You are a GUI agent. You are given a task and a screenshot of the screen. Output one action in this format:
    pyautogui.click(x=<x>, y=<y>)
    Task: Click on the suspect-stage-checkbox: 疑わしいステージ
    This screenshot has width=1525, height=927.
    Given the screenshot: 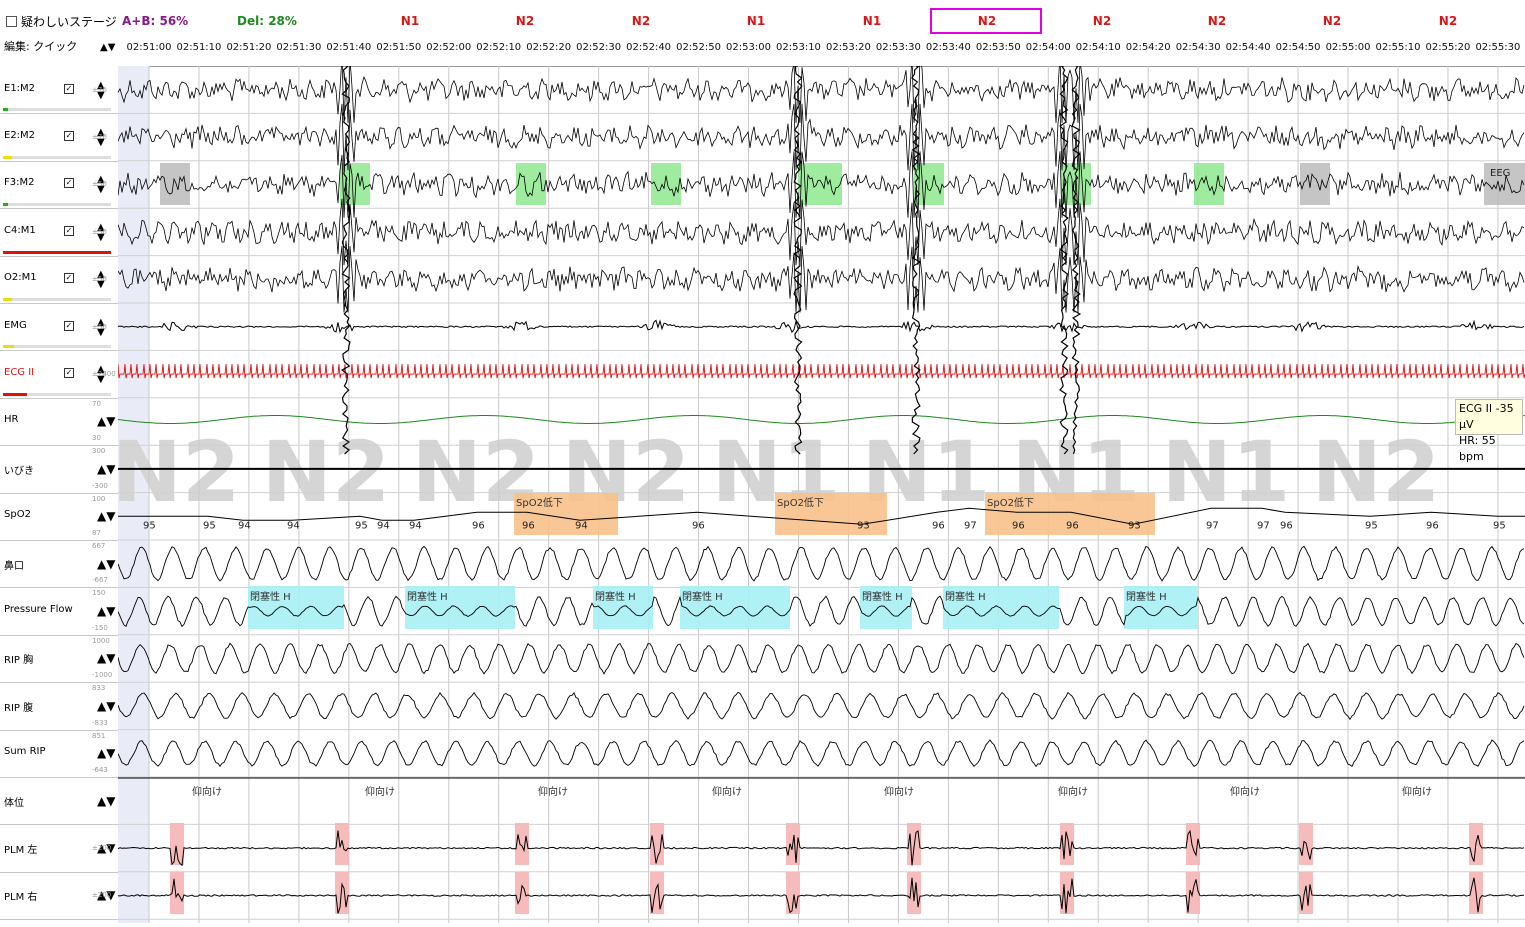 What is the action you would take?
    pyautogui.click(x=61, y=21)
    